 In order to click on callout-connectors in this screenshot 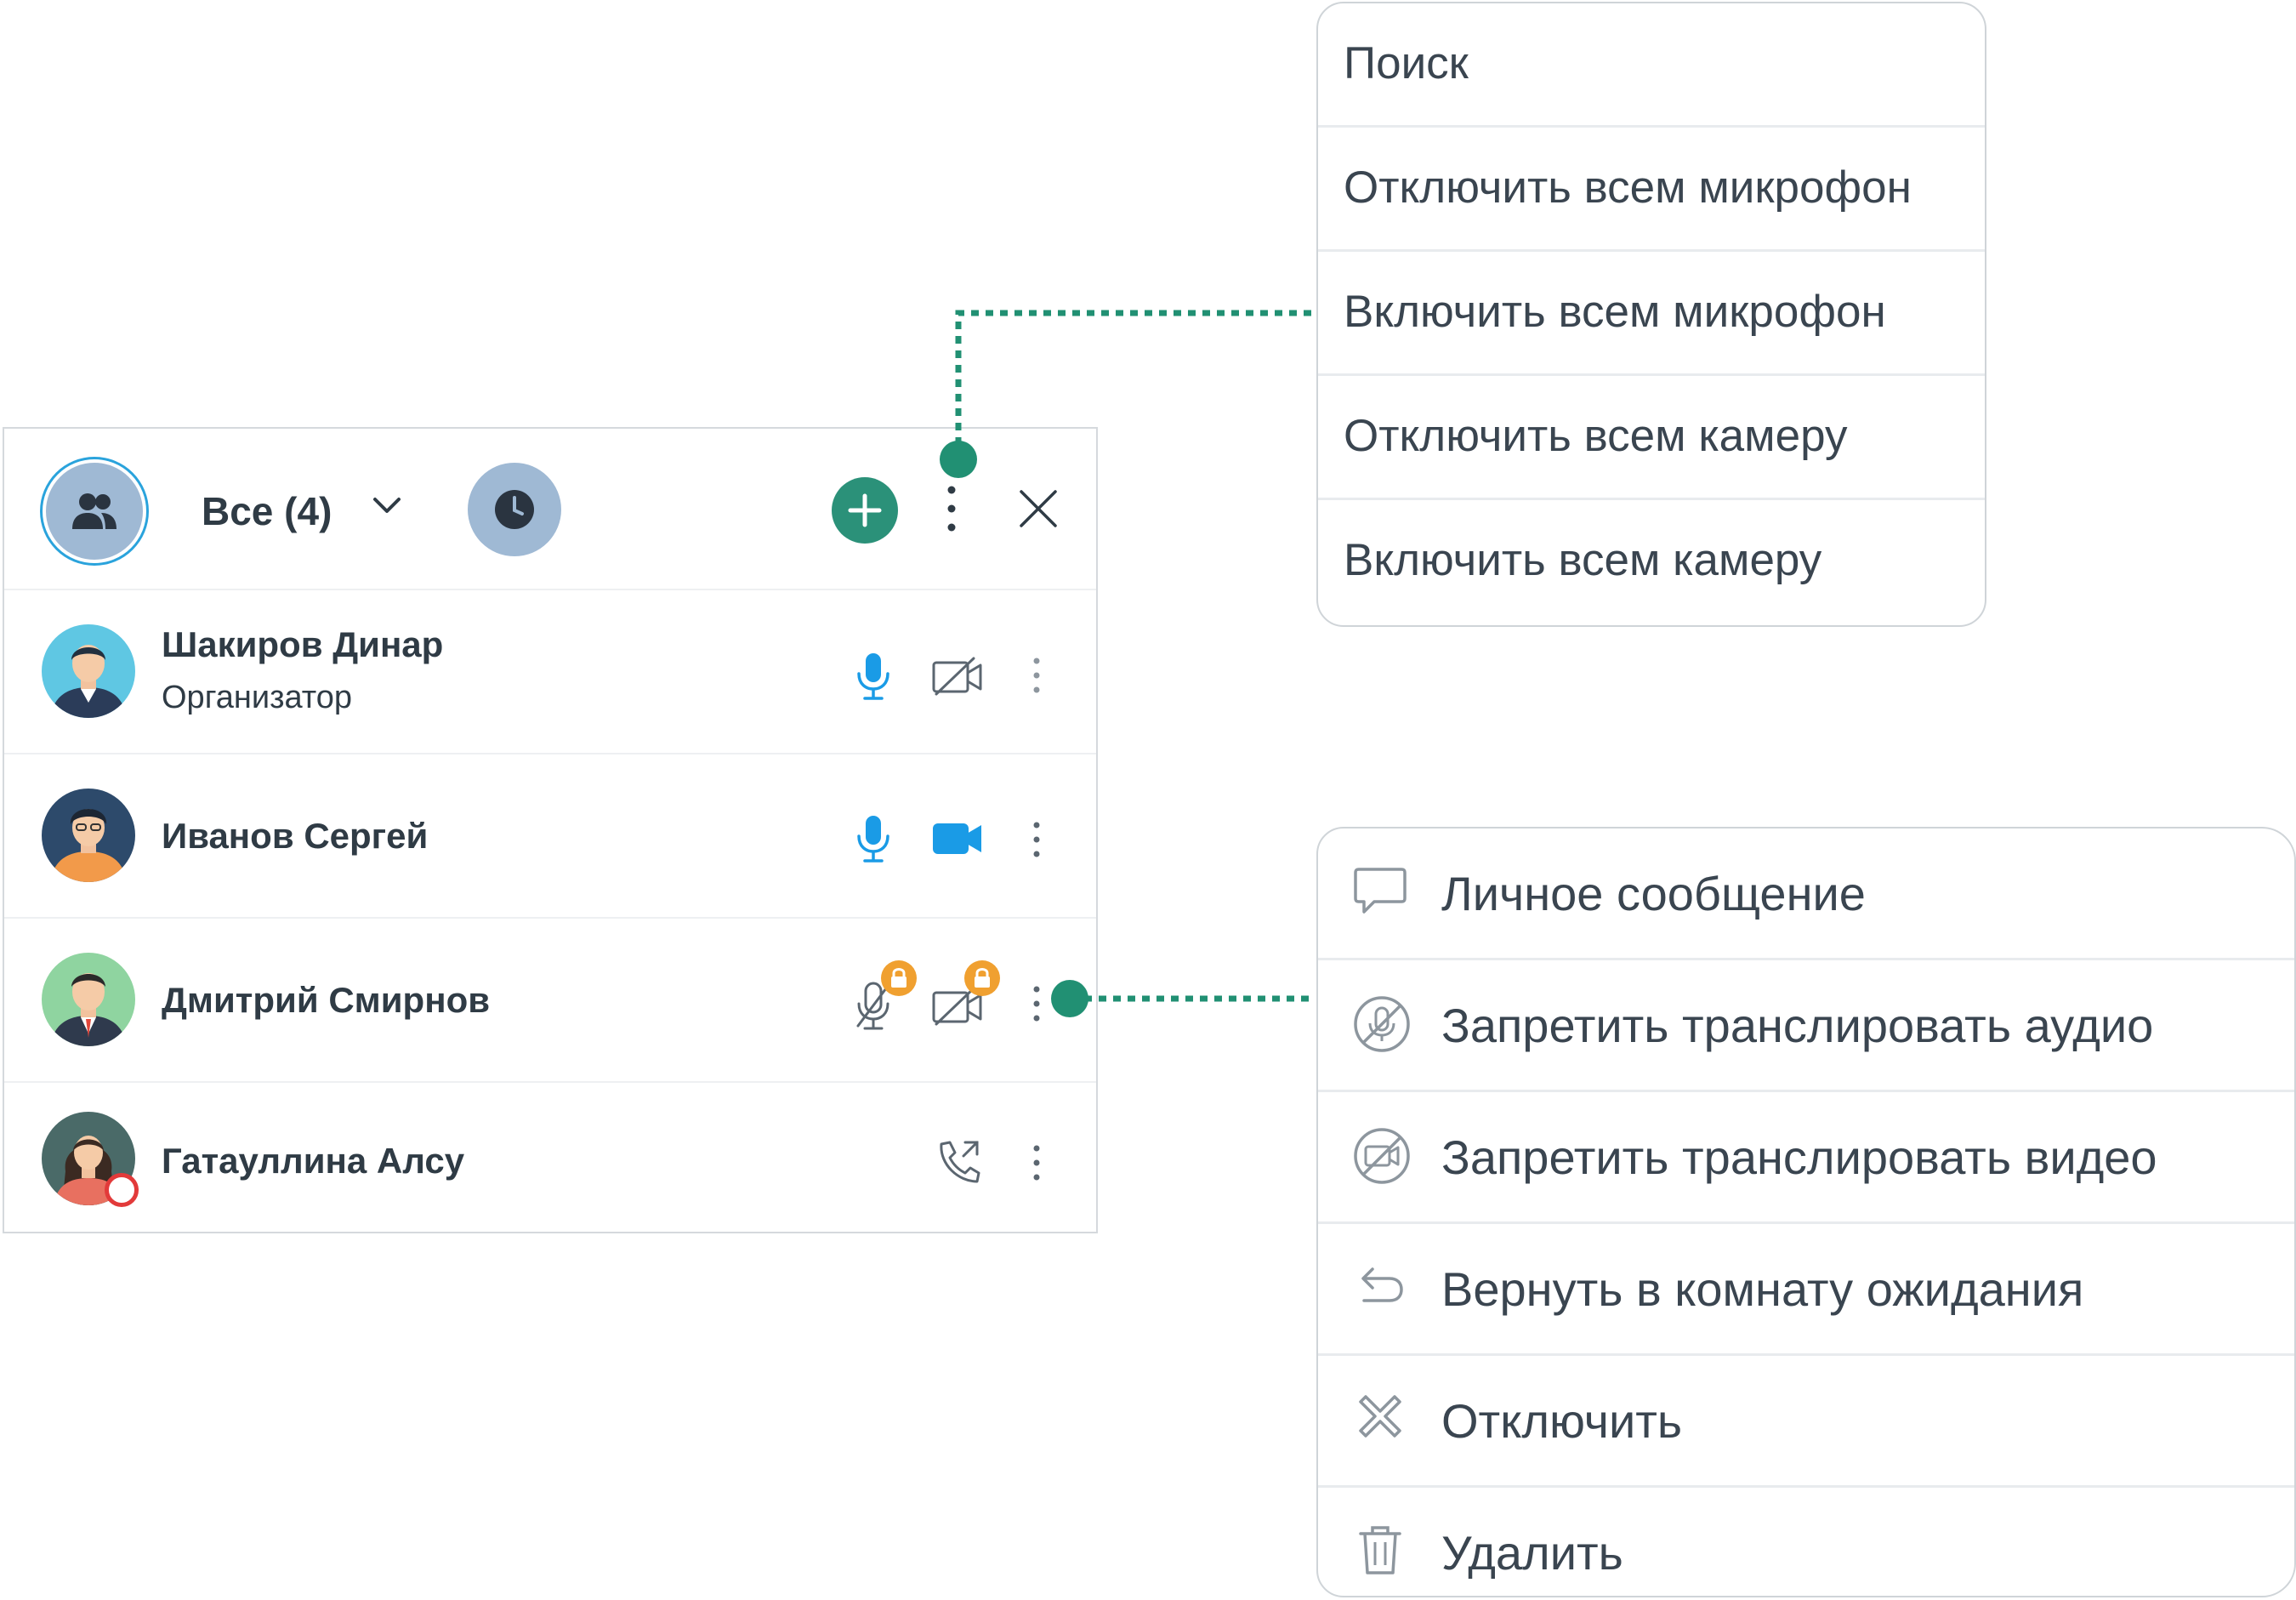, I will do `click(1127, 663)`.